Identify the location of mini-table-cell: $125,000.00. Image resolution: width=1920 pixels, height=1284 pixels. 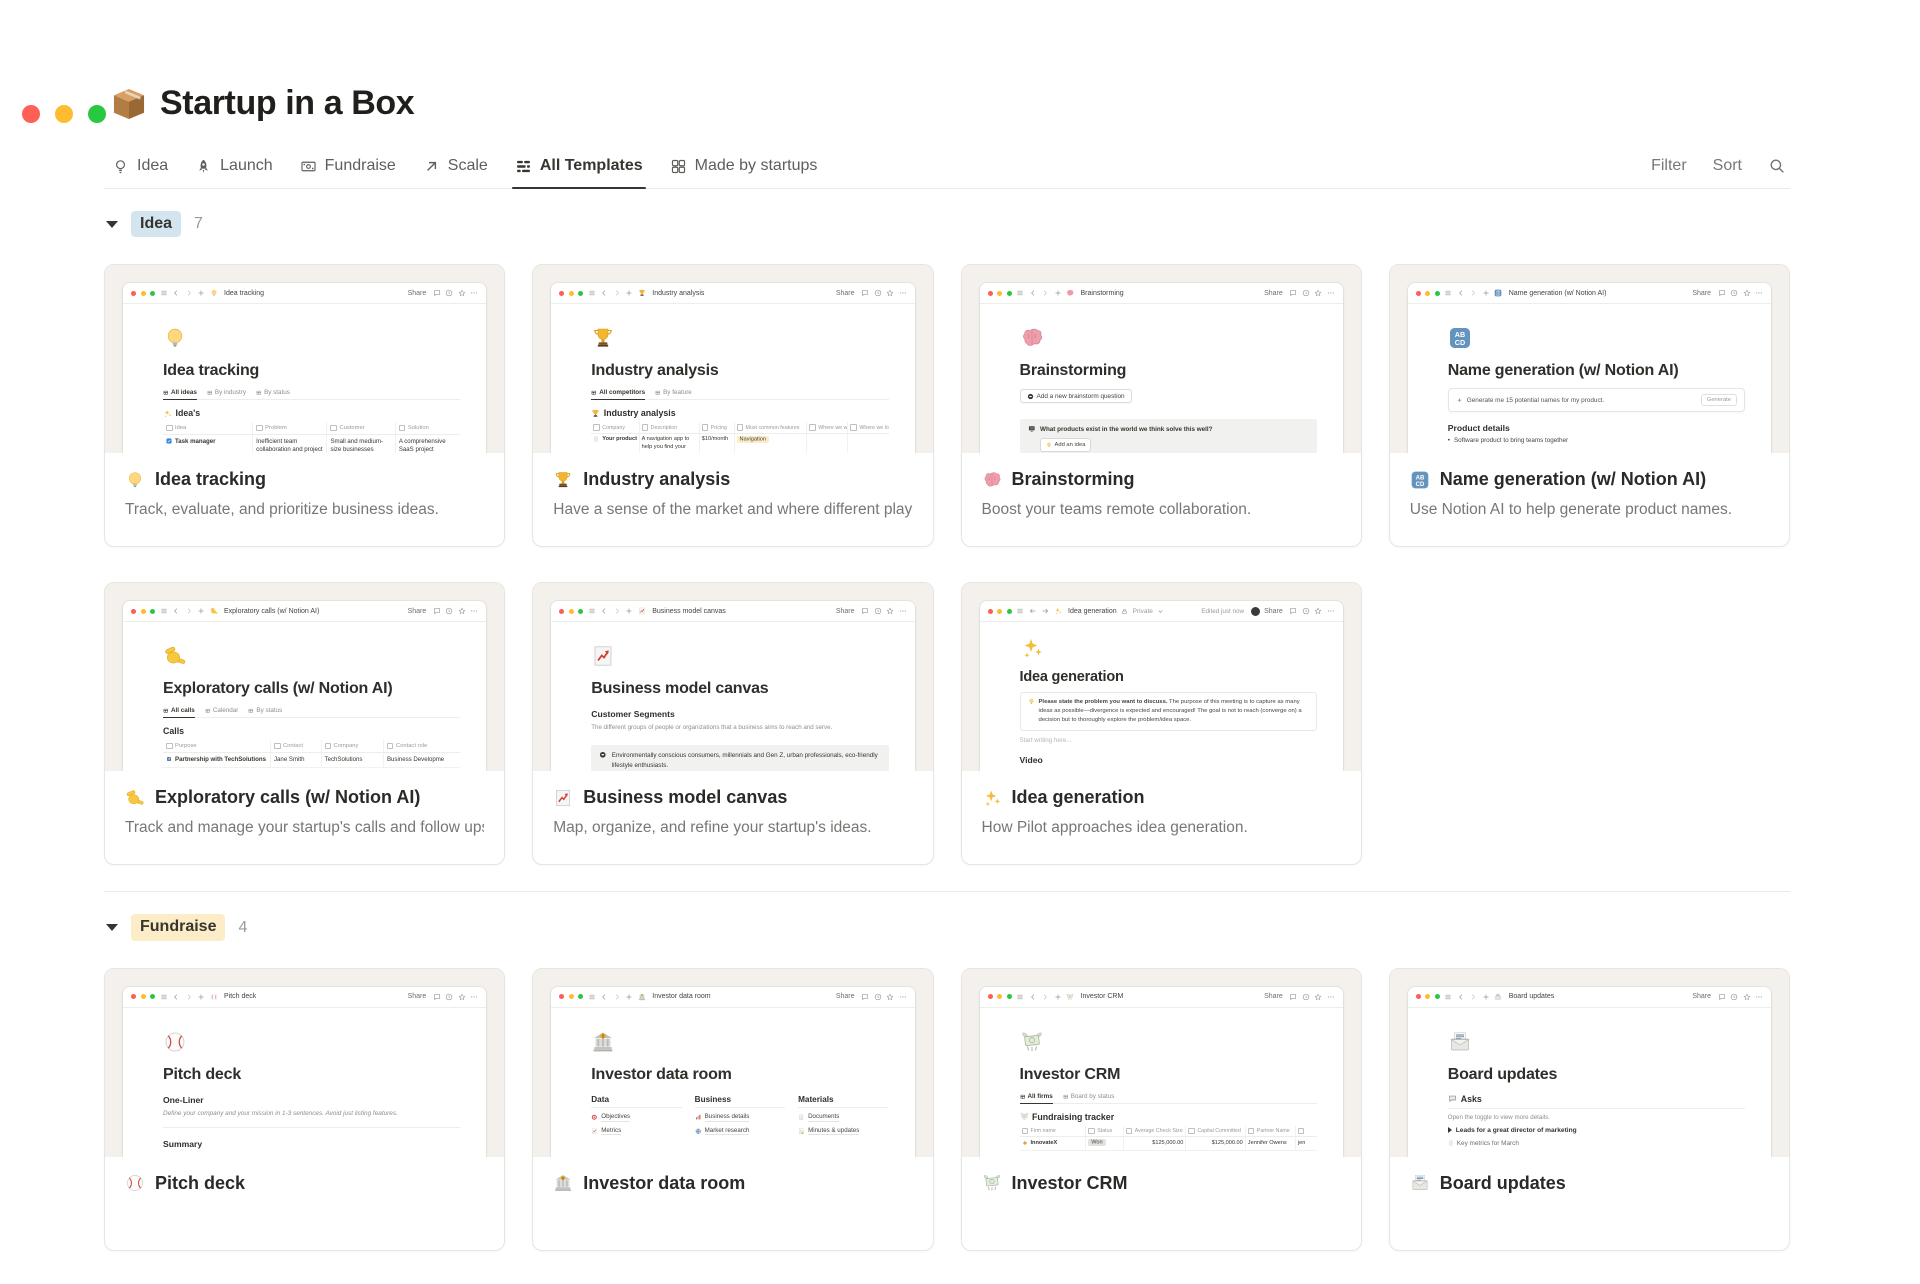
(1154, 1144).